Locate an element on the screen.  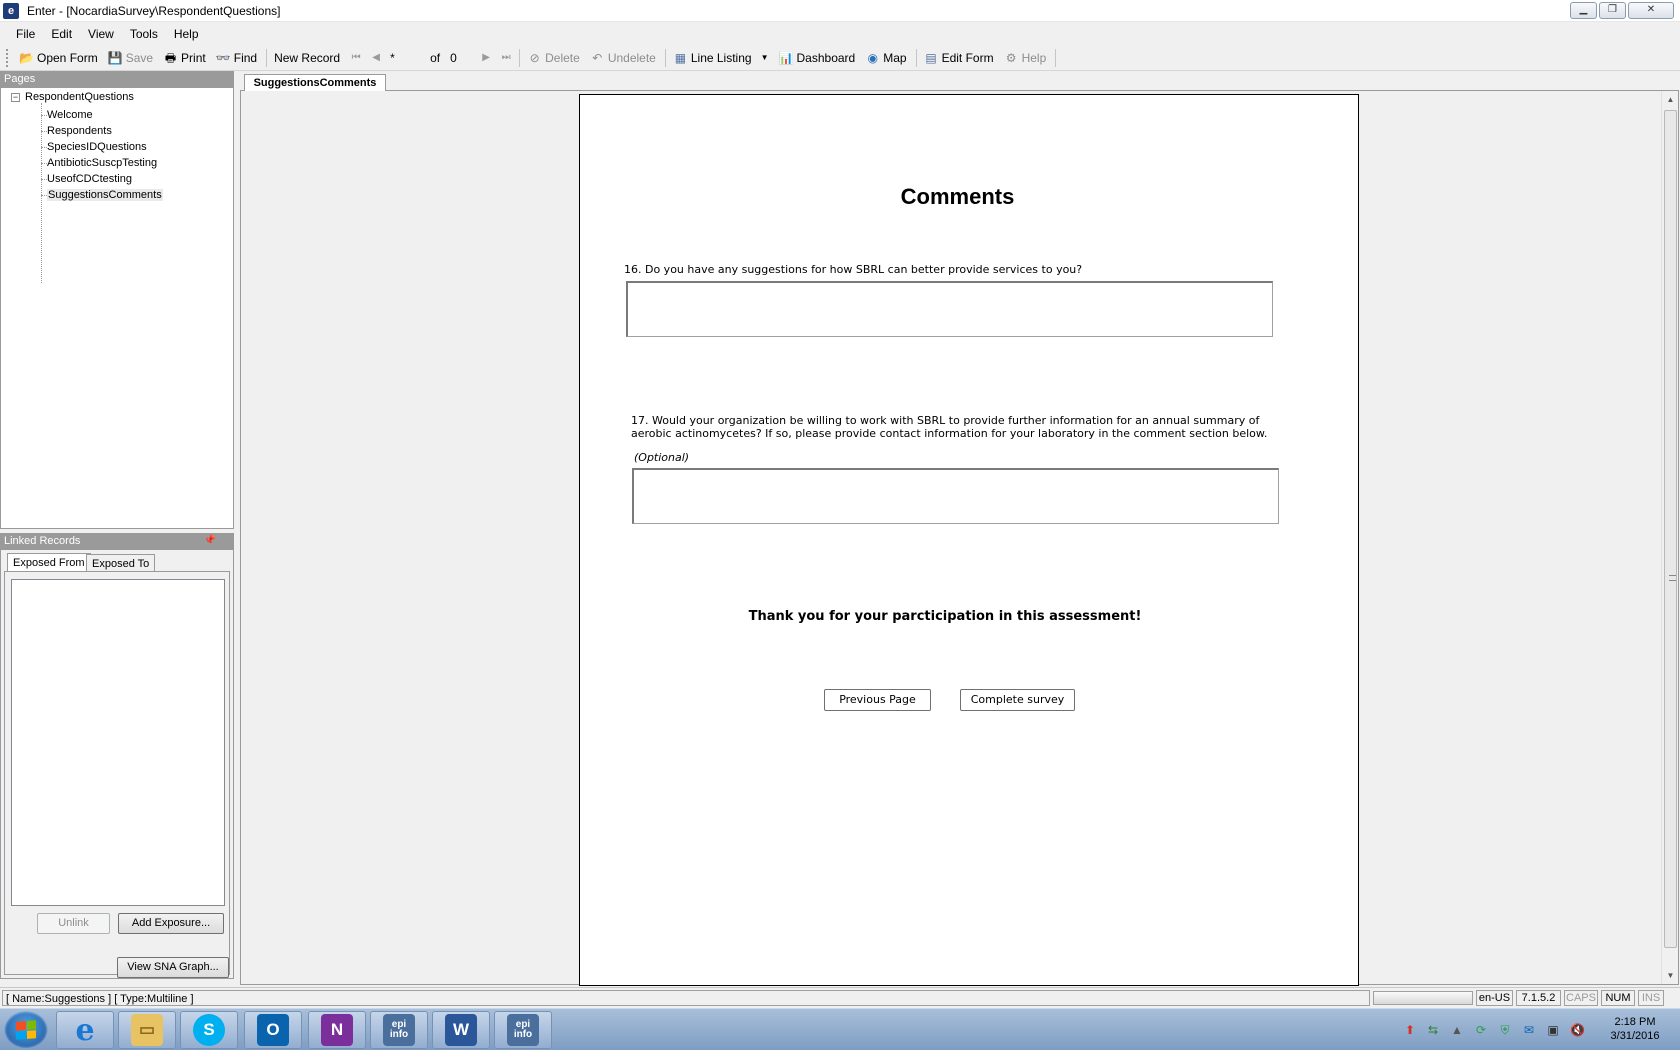
first-record-icon: ⏮ is located at coordinates (356, 57).